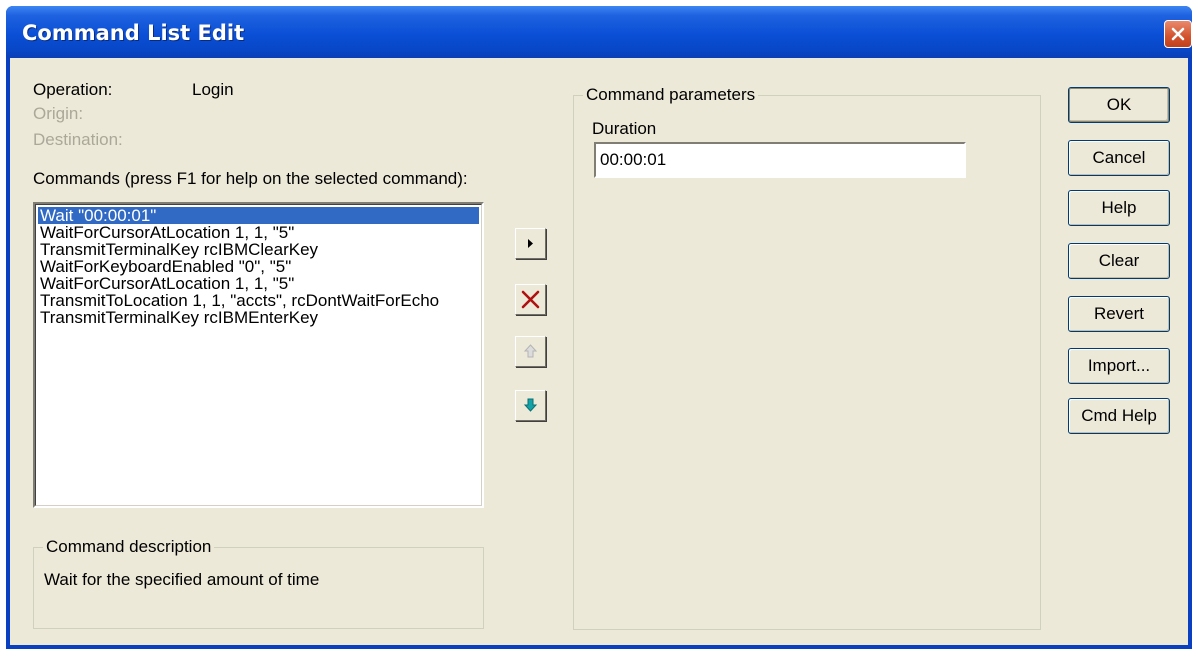 This screenshot has width=1194, height=651. Describe the element at coordinates (1119, 416) in the screenshot. I see `cmd-help-button: Cmd Help` at that location.